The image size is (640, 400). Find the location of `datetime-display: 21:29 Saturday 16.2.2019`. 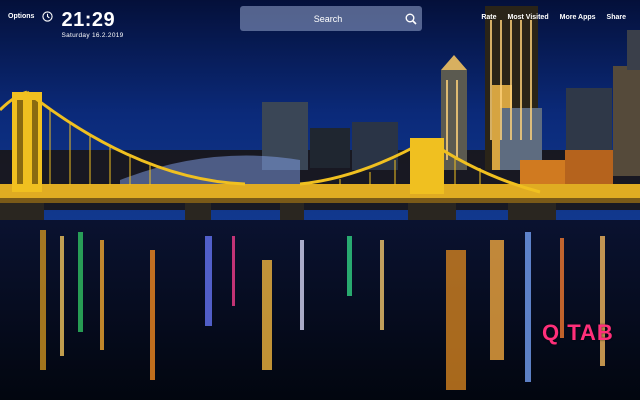

datetime-display: 21:29 Saturday 16.2.2019 is located at coordinates (92, 24).